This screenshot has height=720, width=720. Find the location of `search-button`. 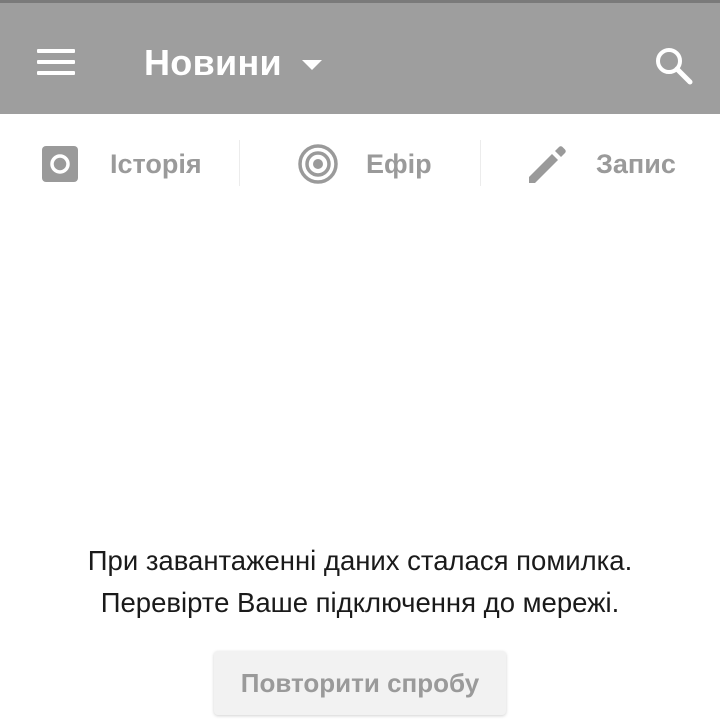

search-button is located at coordinates (674, 66).